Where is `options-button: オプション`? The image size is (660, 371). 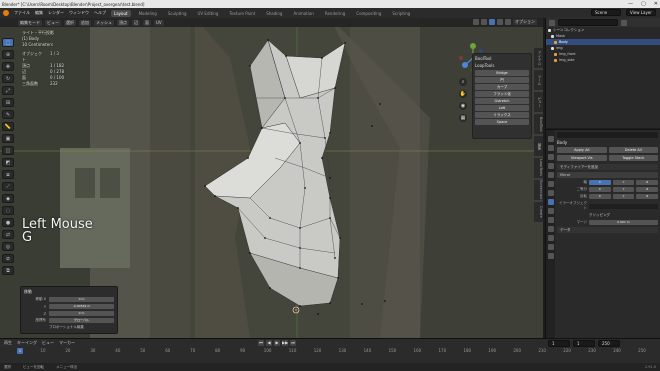
options-button: オプション is located at coordinates (525, 22).